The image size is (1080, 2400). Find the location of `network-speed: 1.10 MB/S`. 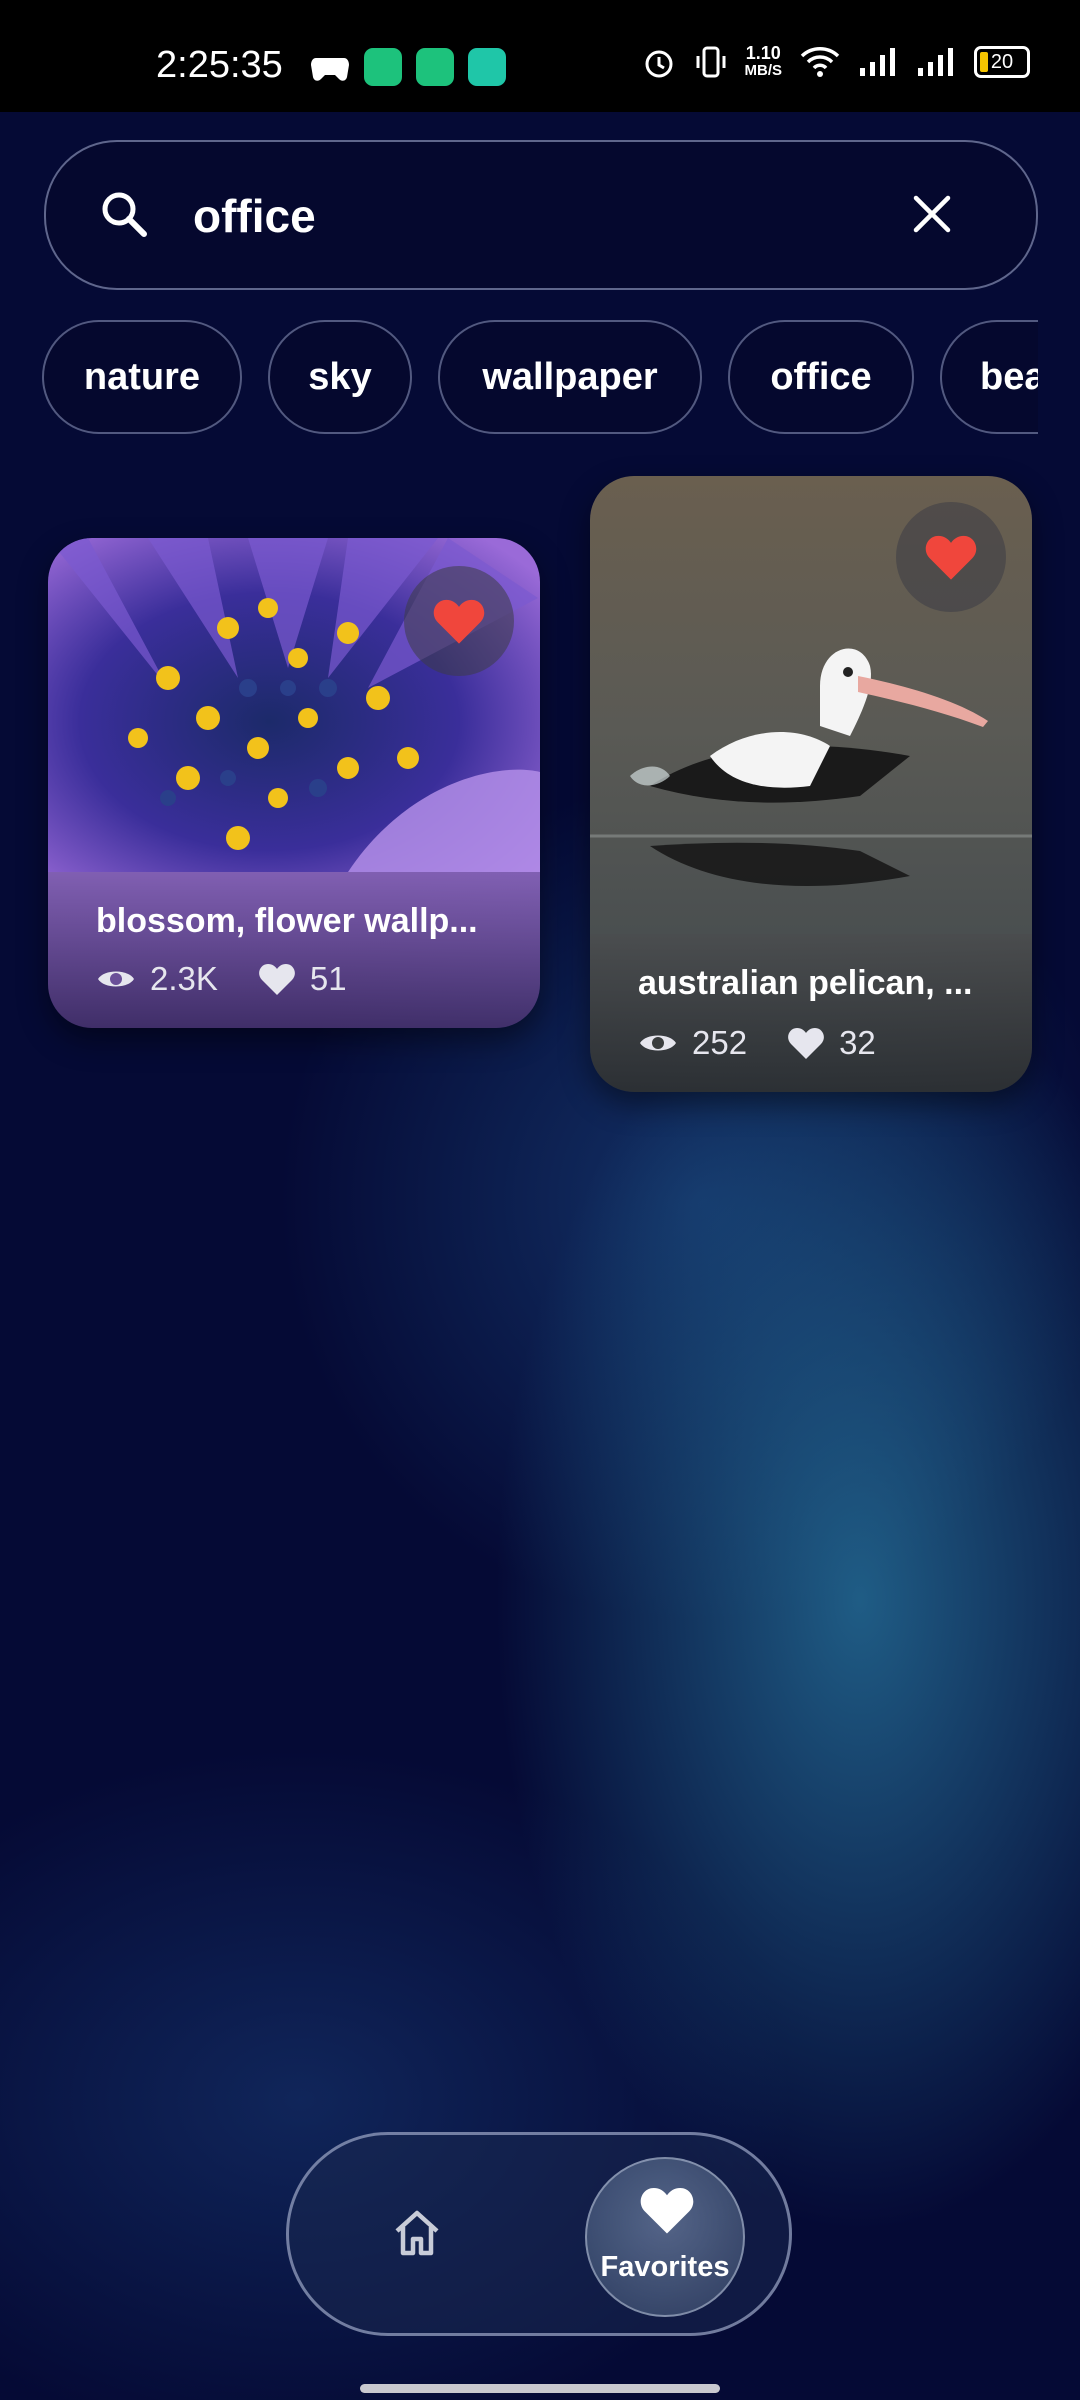

network-speed: 1.10 MB/S is located at coordinates (764, 62).